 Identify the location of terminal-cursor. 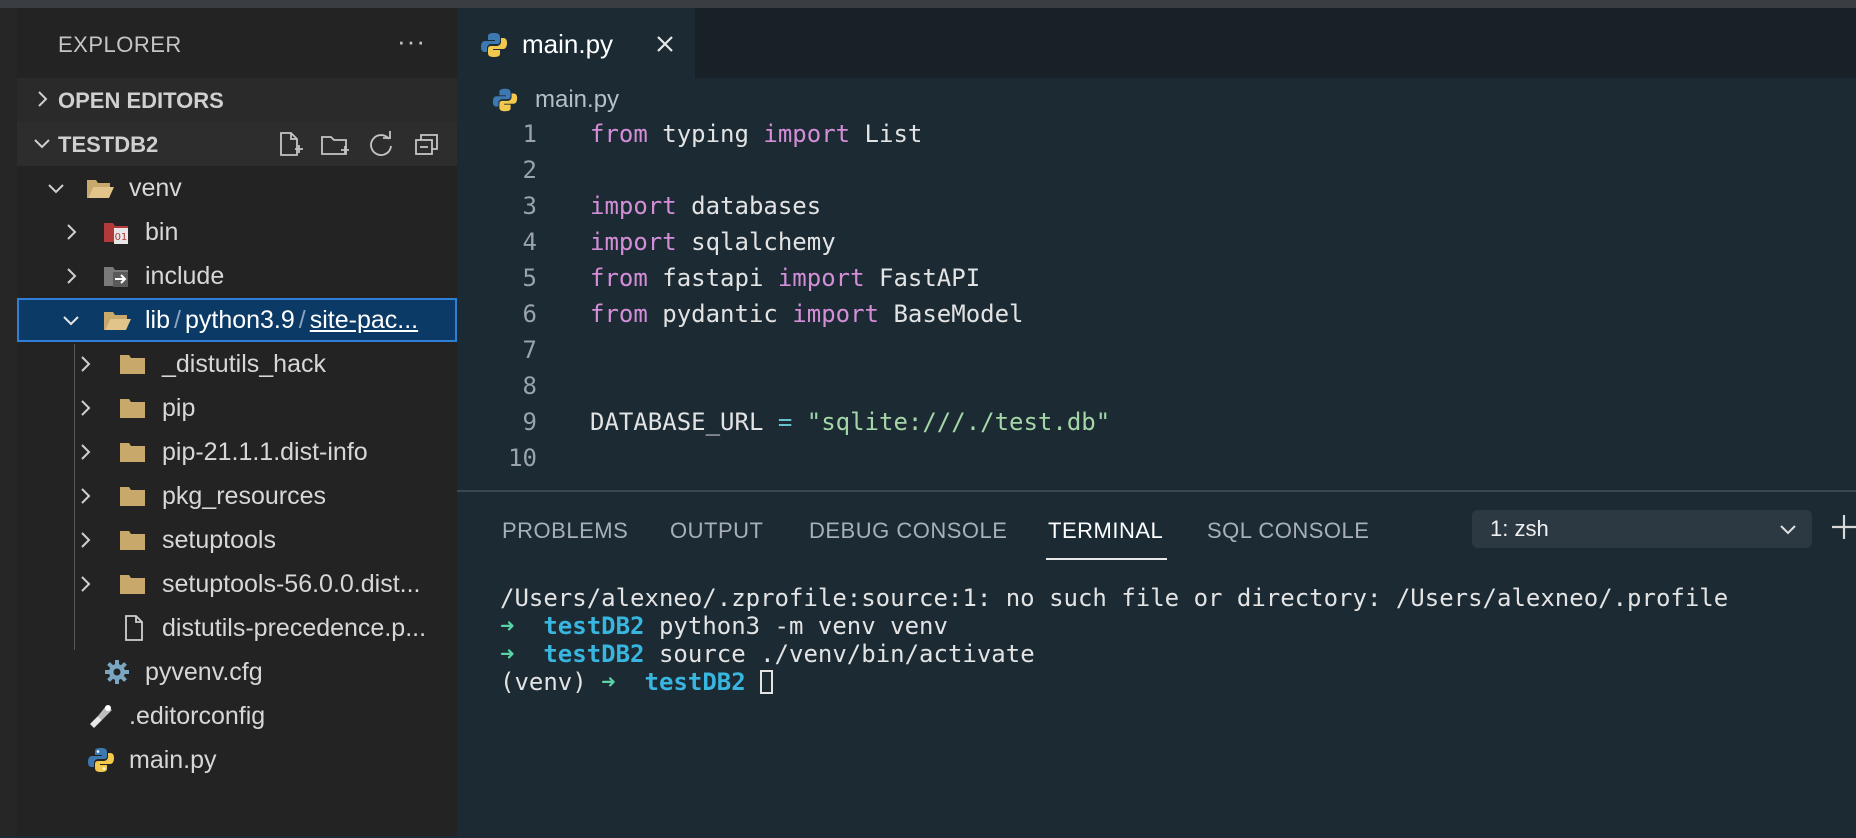
(767, 682).